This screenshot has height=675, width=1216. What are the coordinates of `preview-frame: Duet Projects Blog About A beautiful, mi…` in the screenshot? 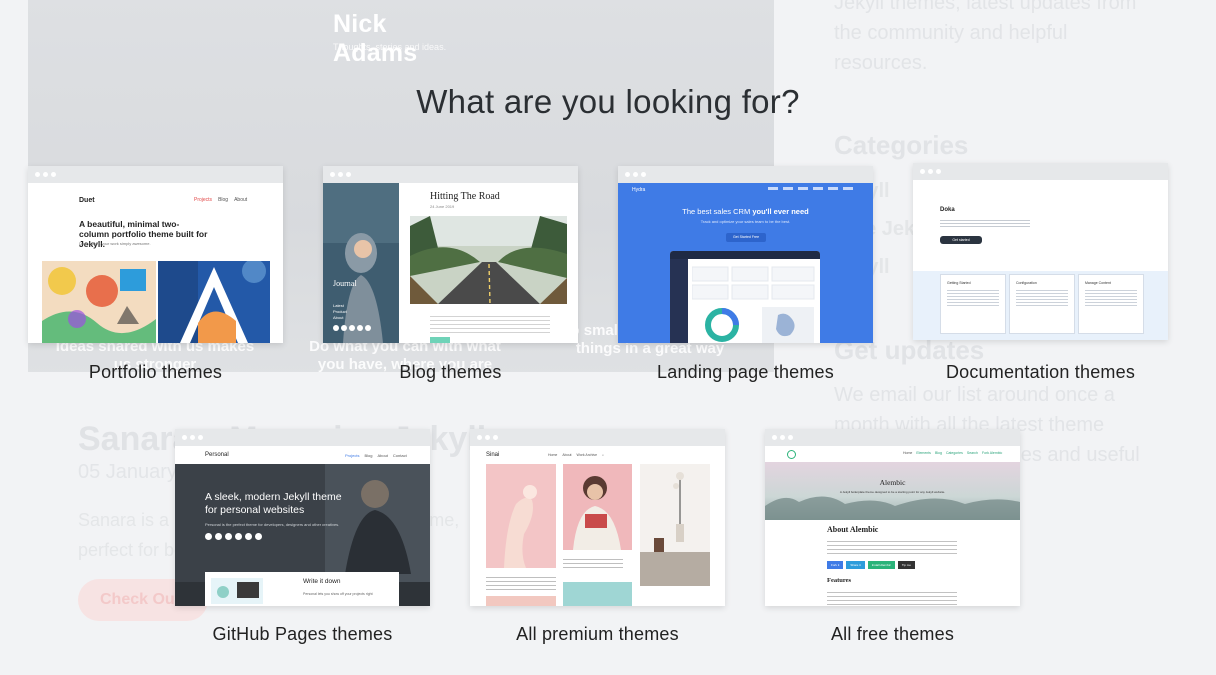 It's located at (155, 254).